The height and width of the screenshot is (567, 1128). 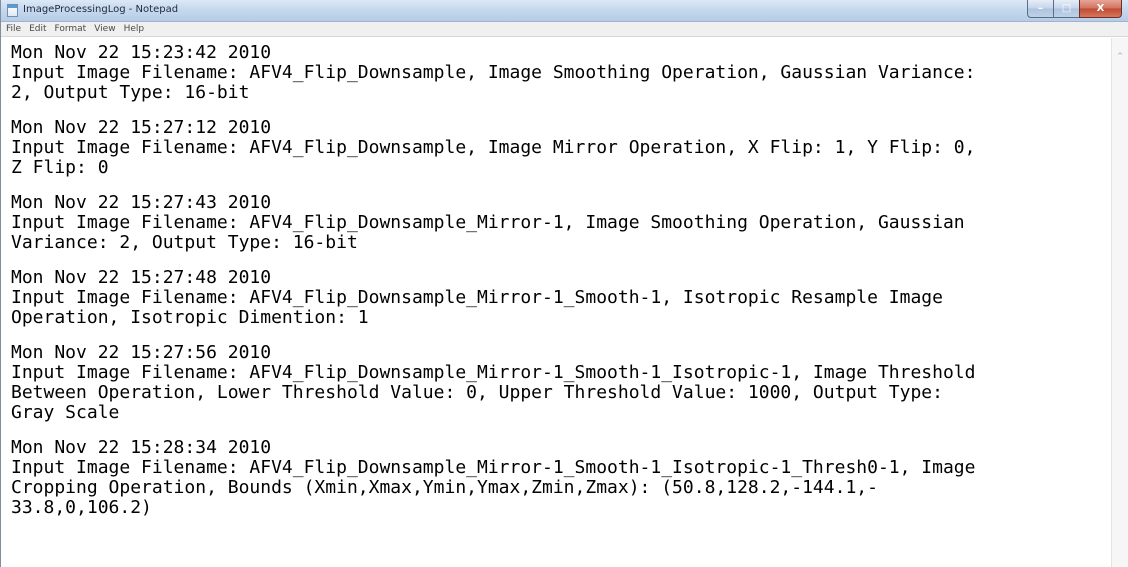 What do you see at coordinates (65, 412) in the screenshot?
I see `log-line: Gray Scale` at bounding box center [65, 412].